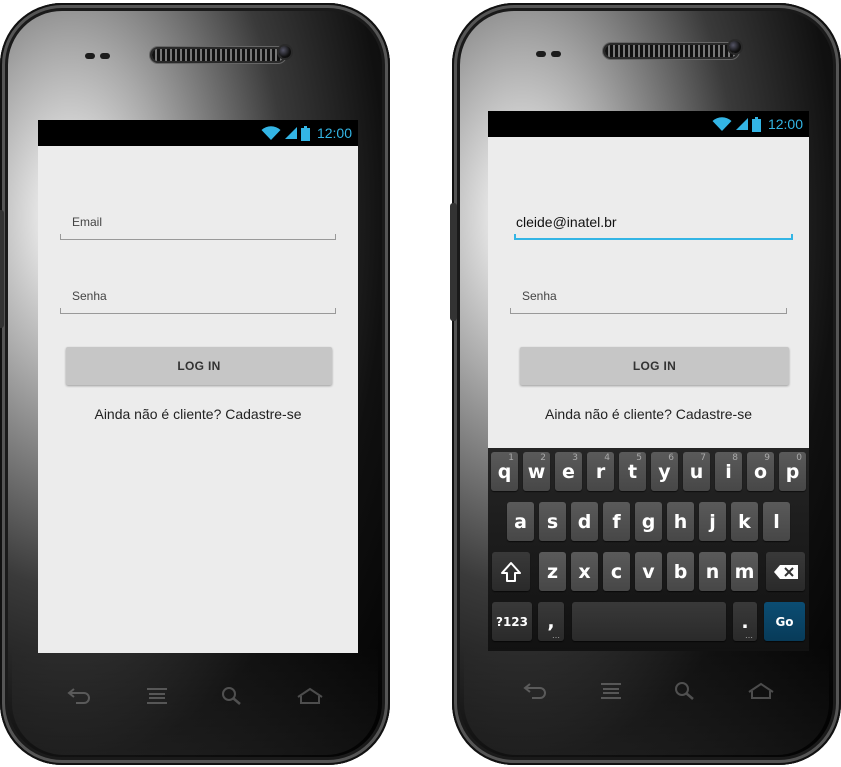 This screenshot has width=841, height=767. I want to click on comma-key-label: ,, so click(551, 621).